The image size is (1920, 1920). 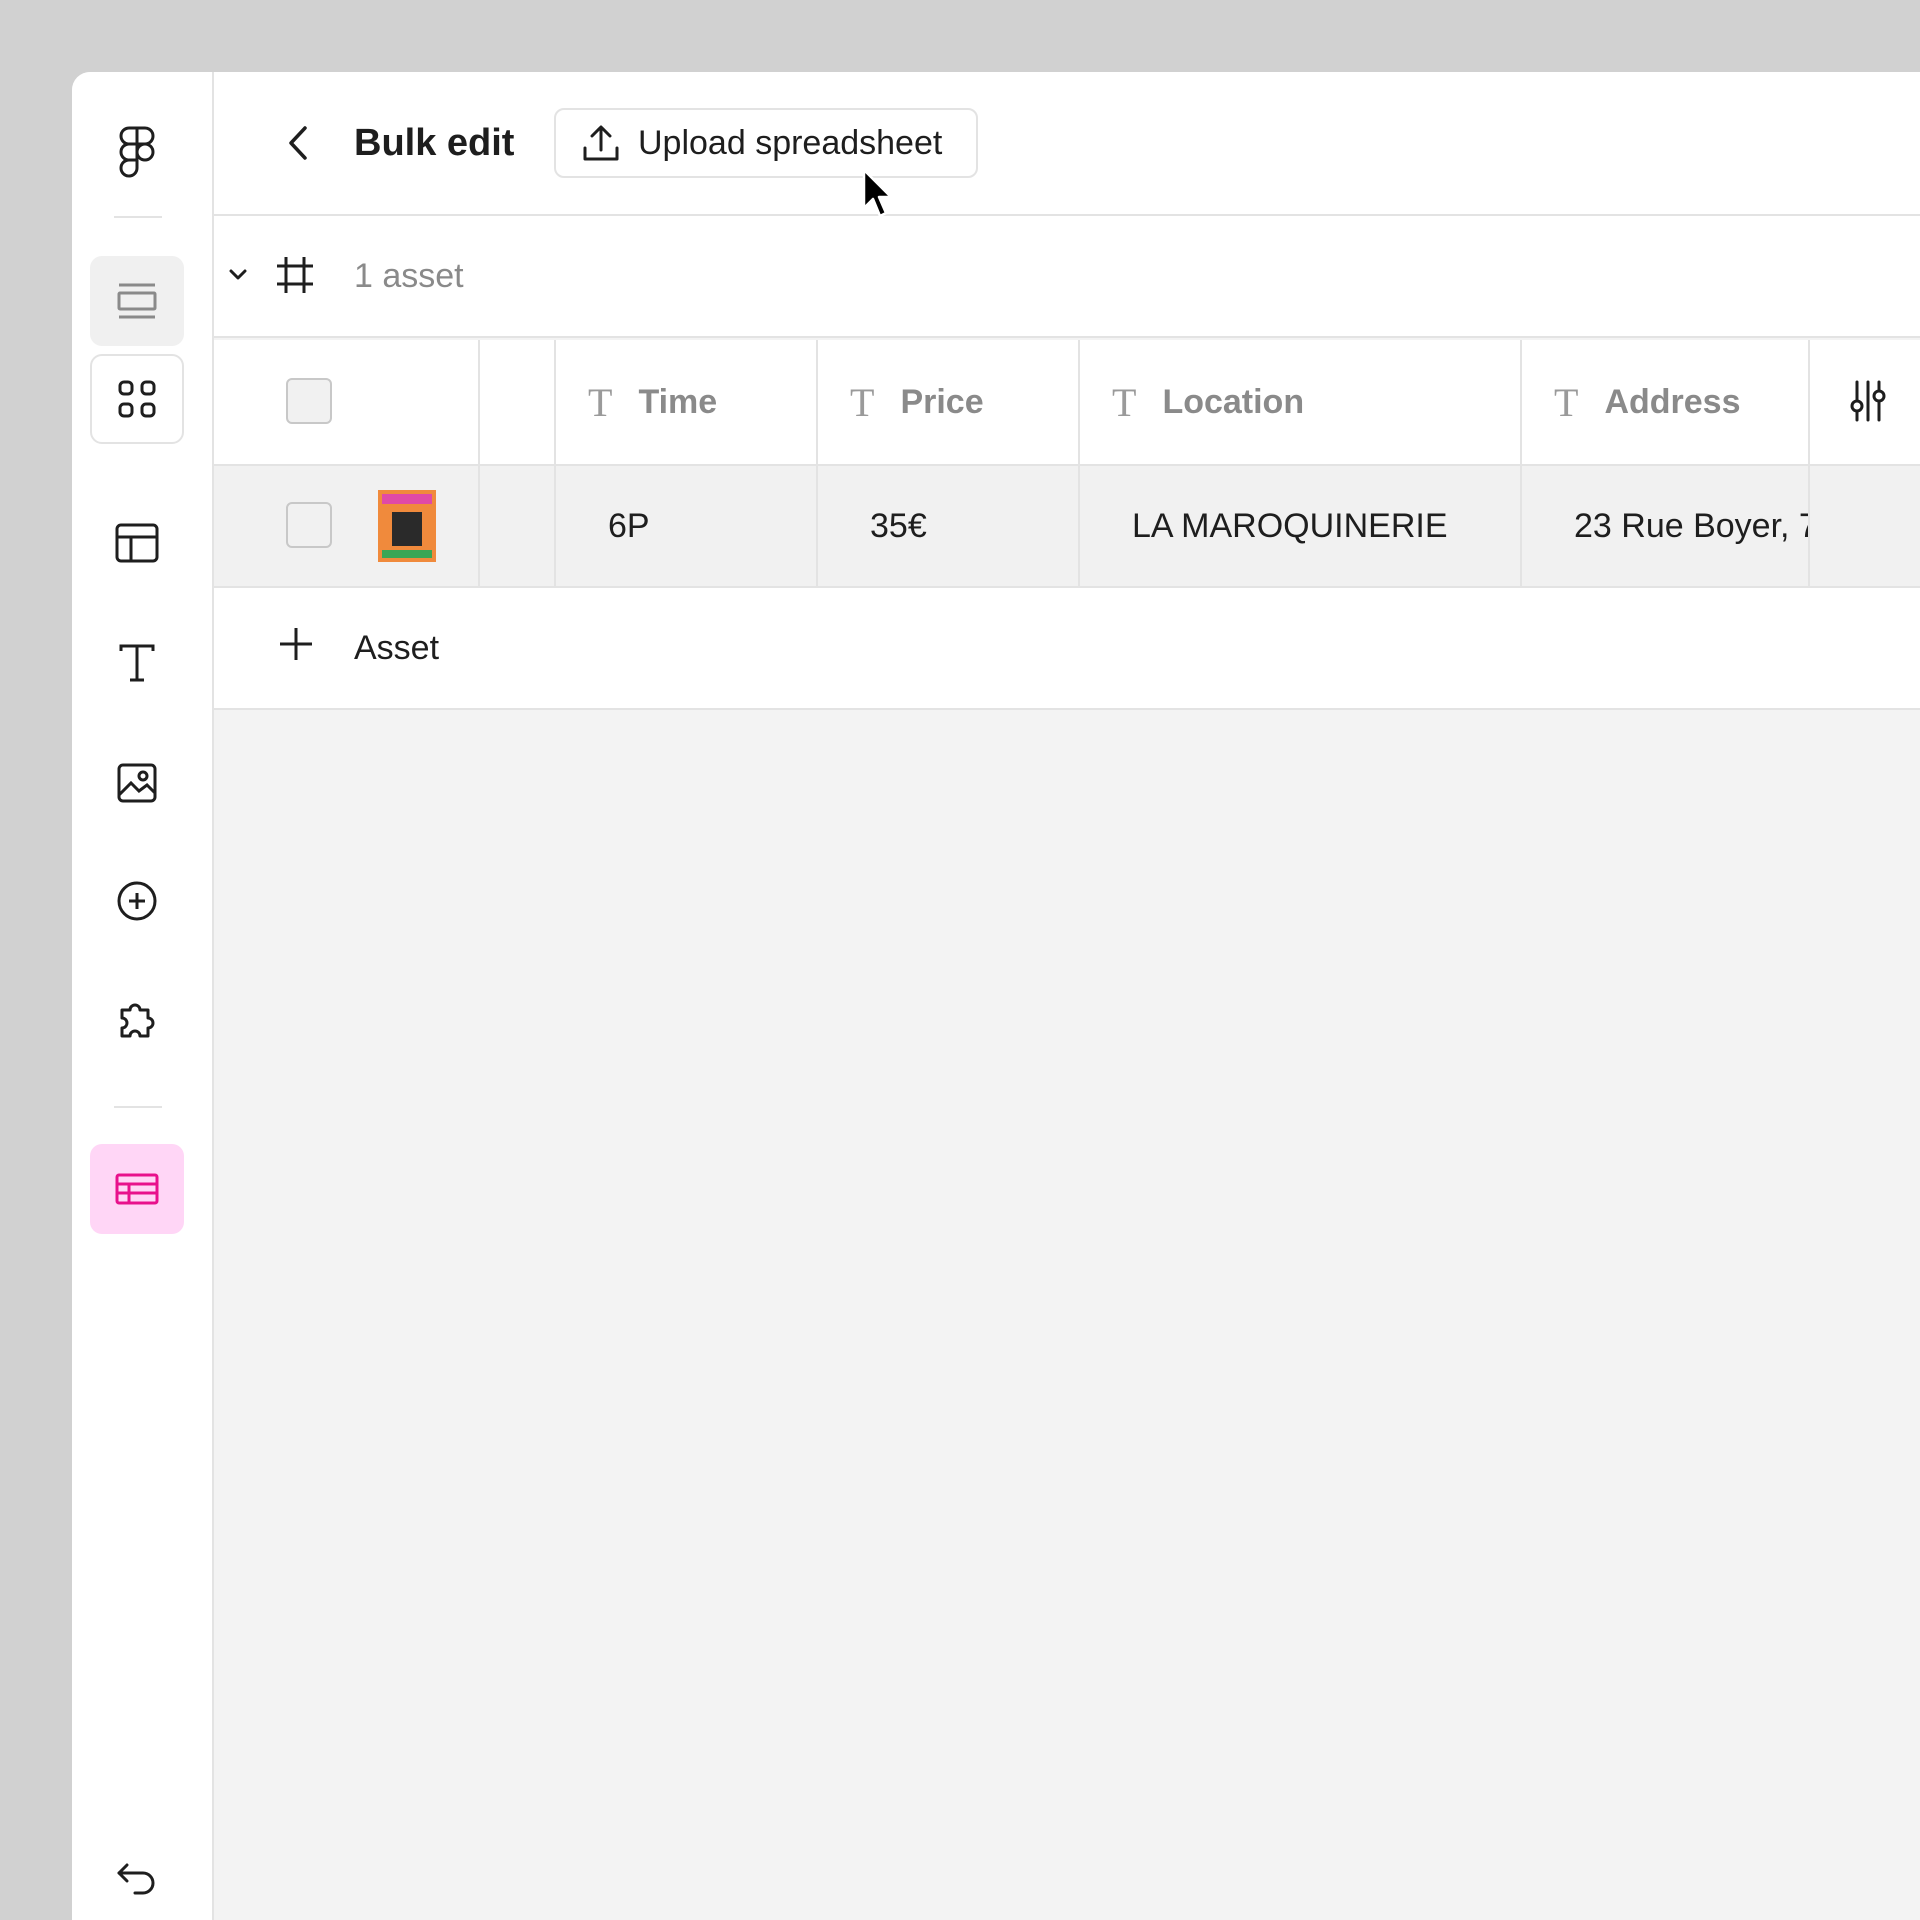 What do you see at coordinates (878, 196) in the screenshot?
I see `mouse-cursor-icon` at bounding box center [878, 196].